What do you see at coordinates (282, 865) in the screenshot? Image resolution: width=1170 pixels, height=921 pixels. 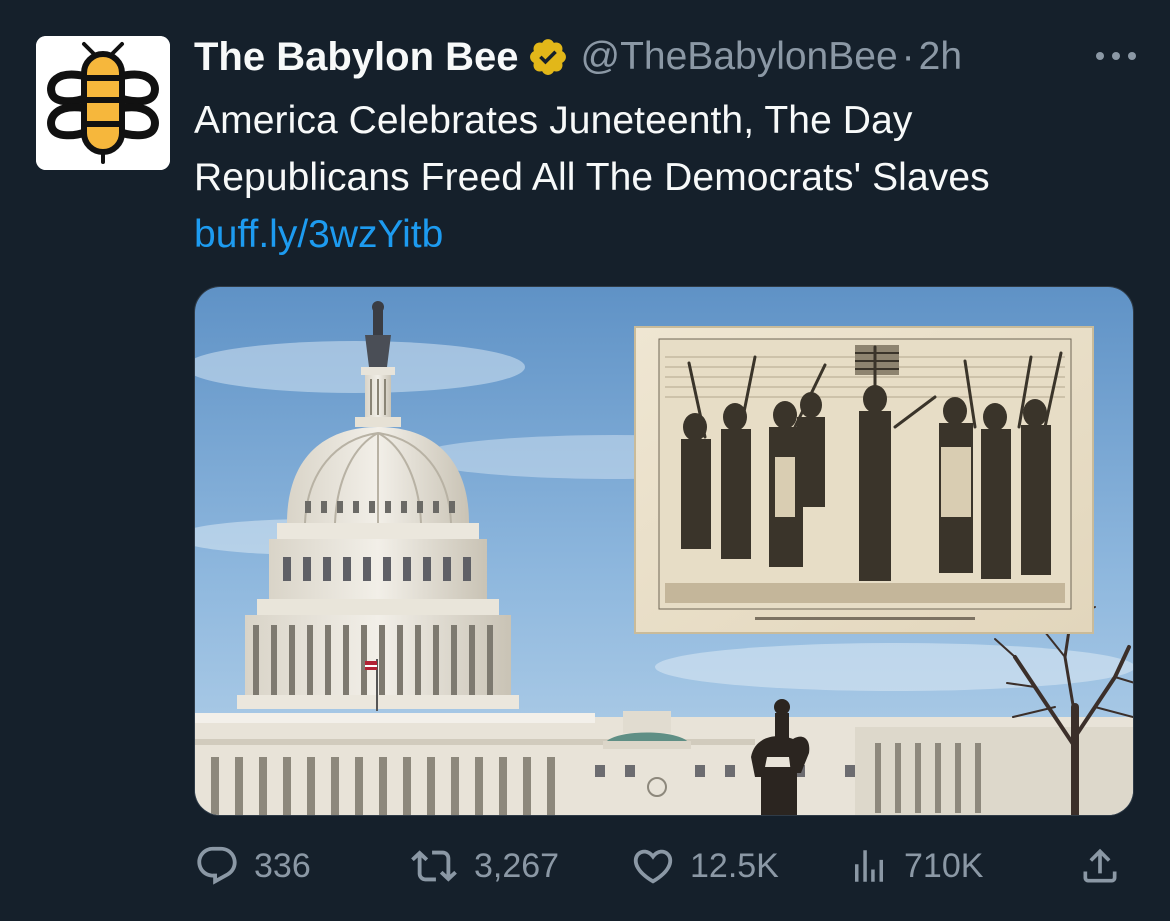 I see `reply-count: 336` at bounding box center [282, 865].